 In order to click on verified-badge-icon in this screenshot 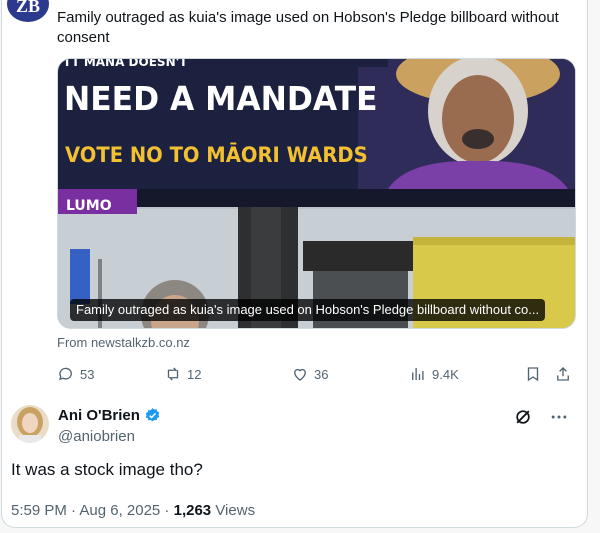, I will do `click(152, 415)`.